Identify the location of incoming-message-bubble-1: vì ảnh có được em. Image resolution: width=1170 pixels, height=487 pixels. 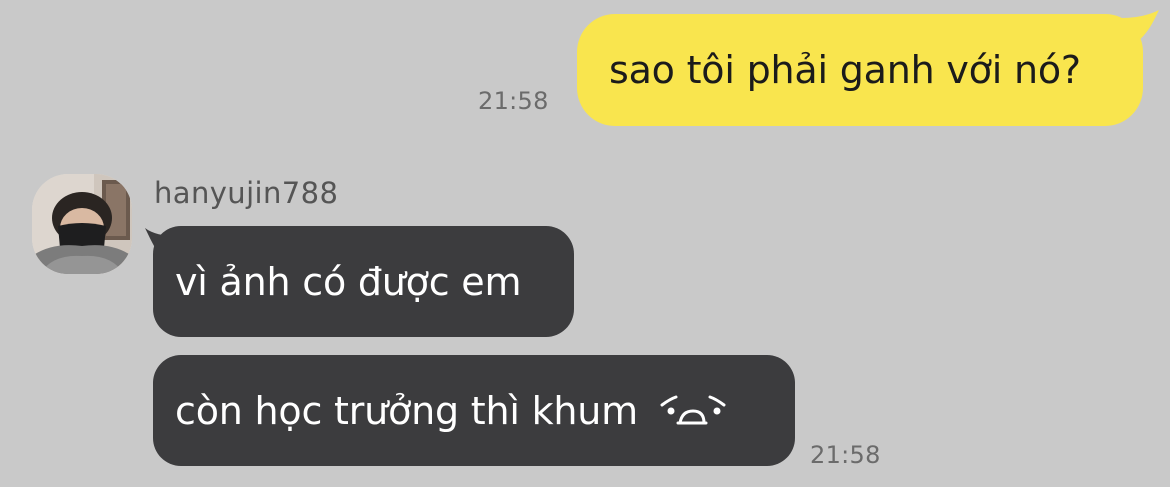
(363, 281).